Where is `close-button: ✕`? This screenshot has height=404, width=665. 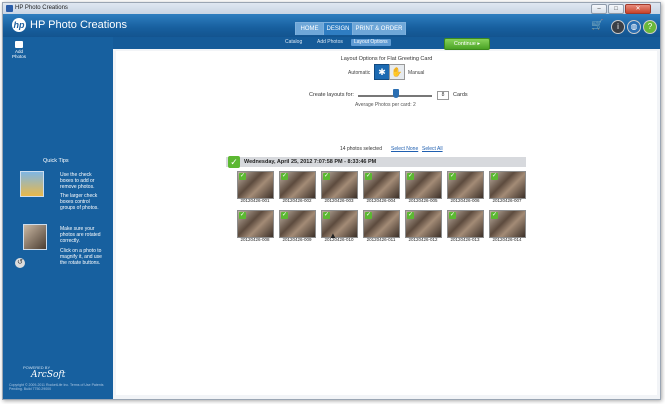 close-button: ✕ is located at coordinates (638, 9).